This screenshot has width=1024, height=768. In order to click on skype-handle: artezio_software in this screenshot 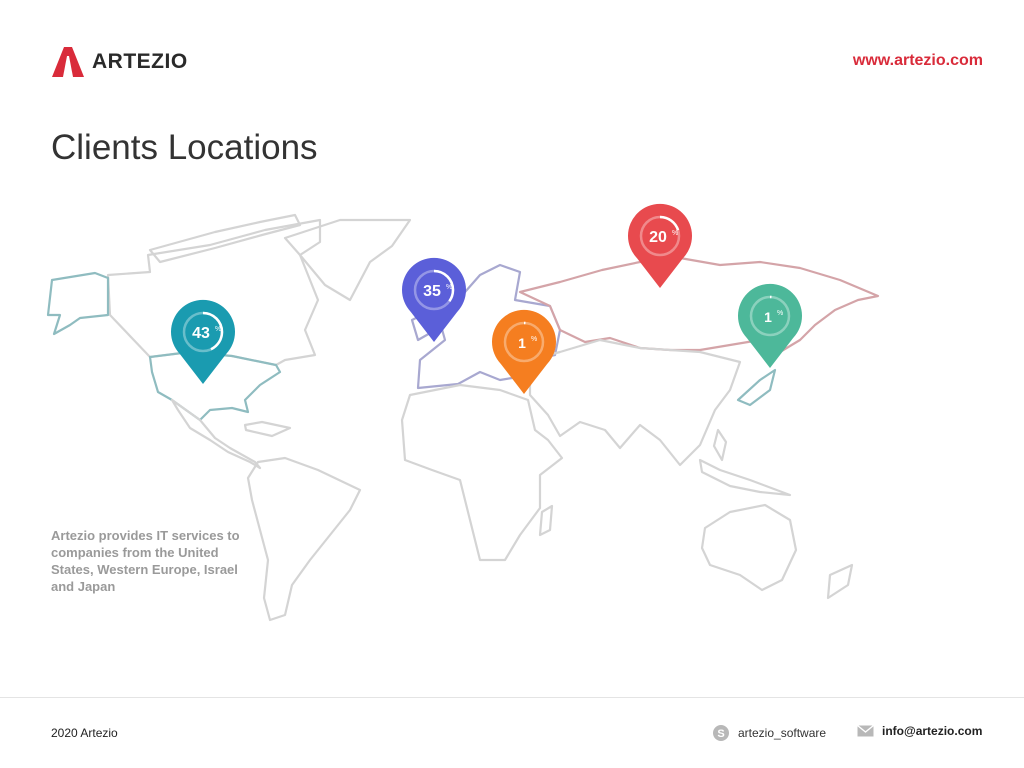, I will do `click(782, 733)`.